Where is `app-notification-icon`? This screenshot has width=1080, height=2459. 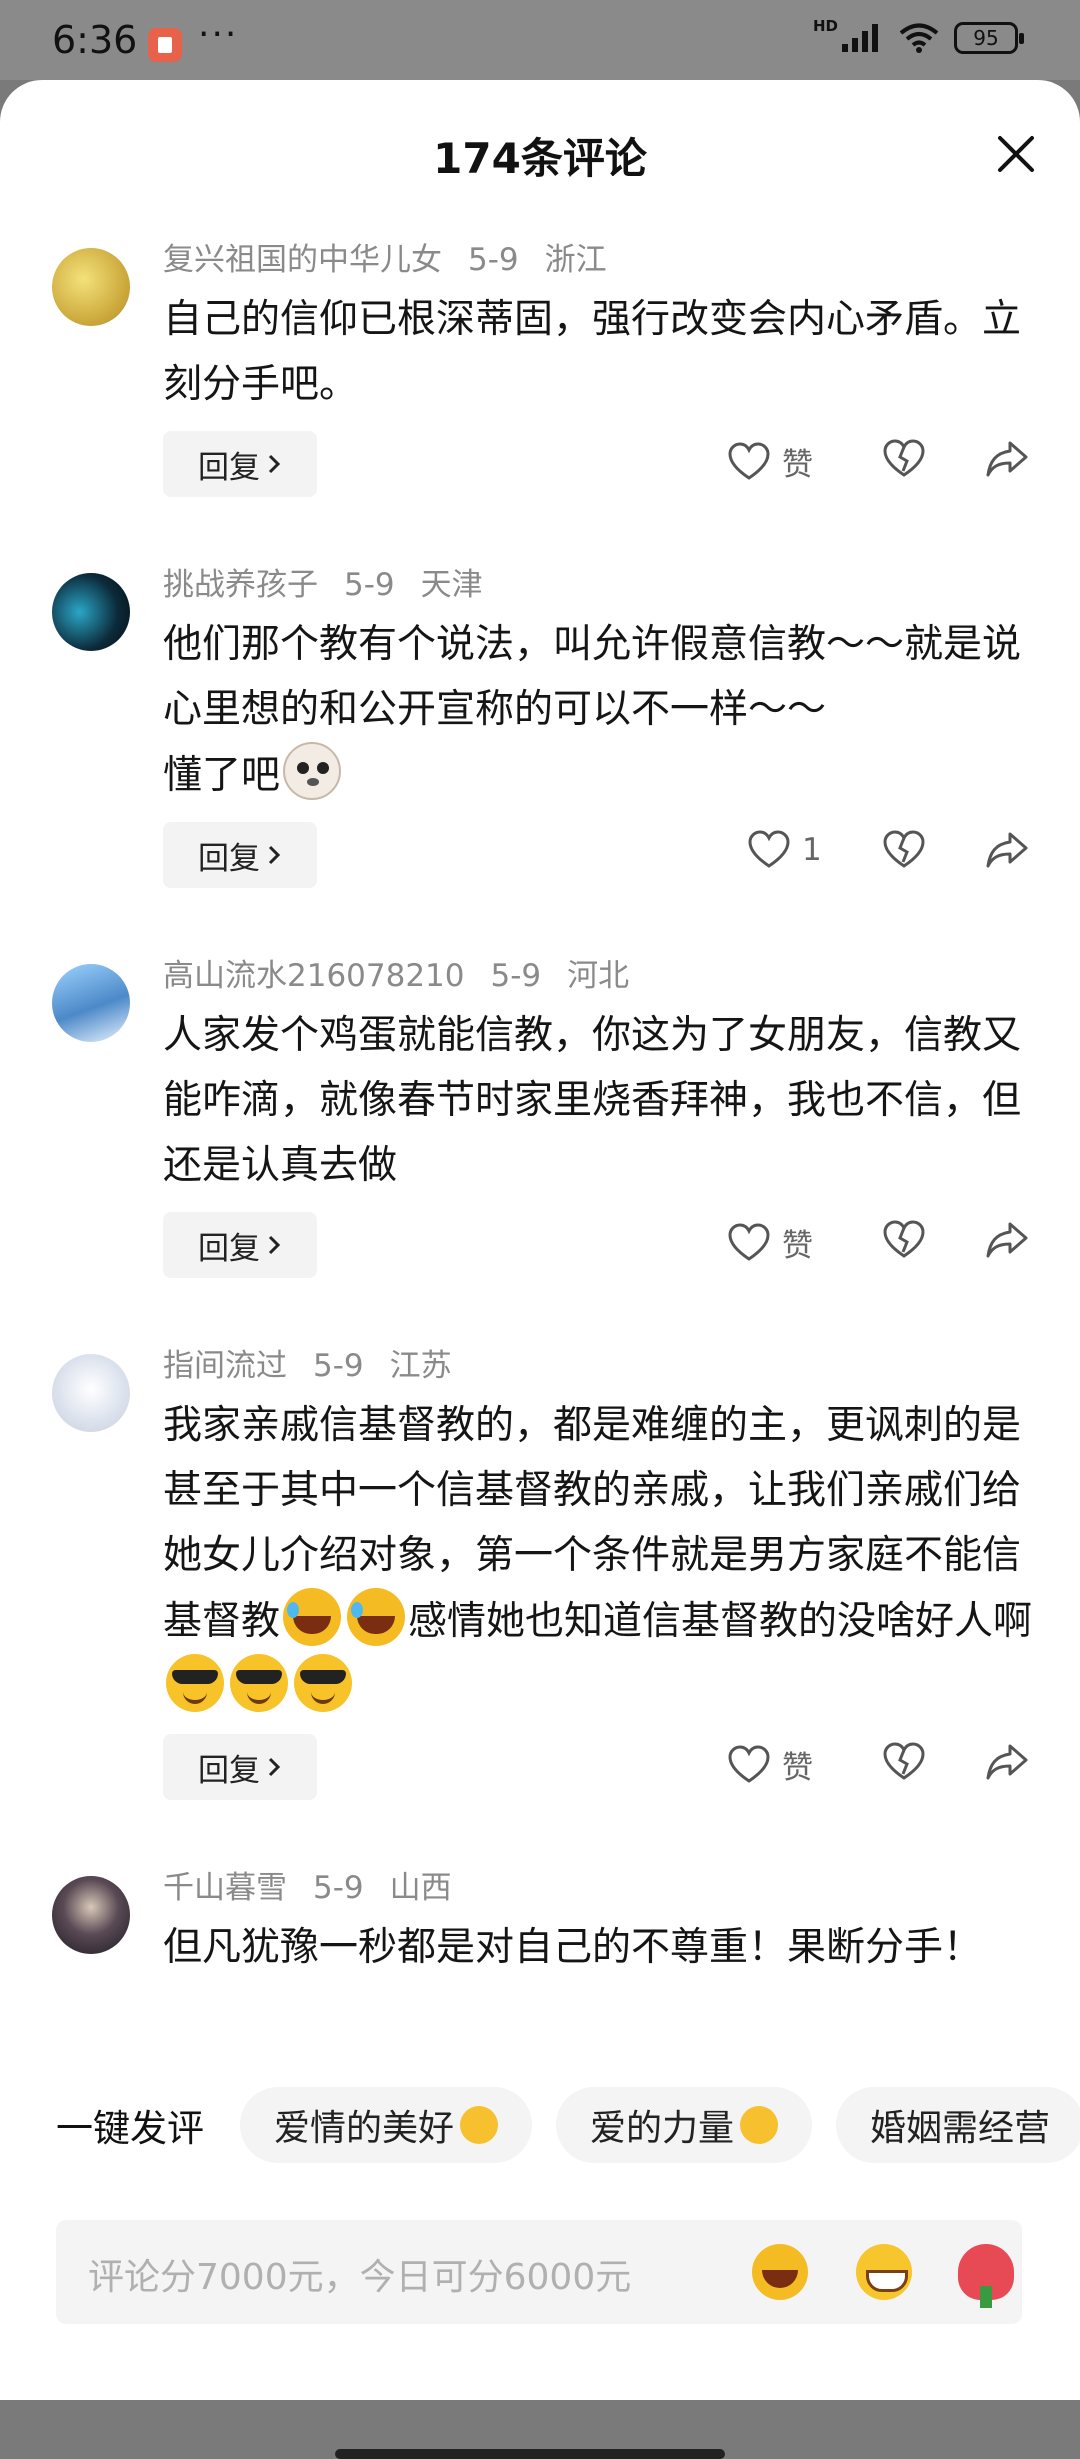
app-notification-icon is located at coordinates (165, 45).